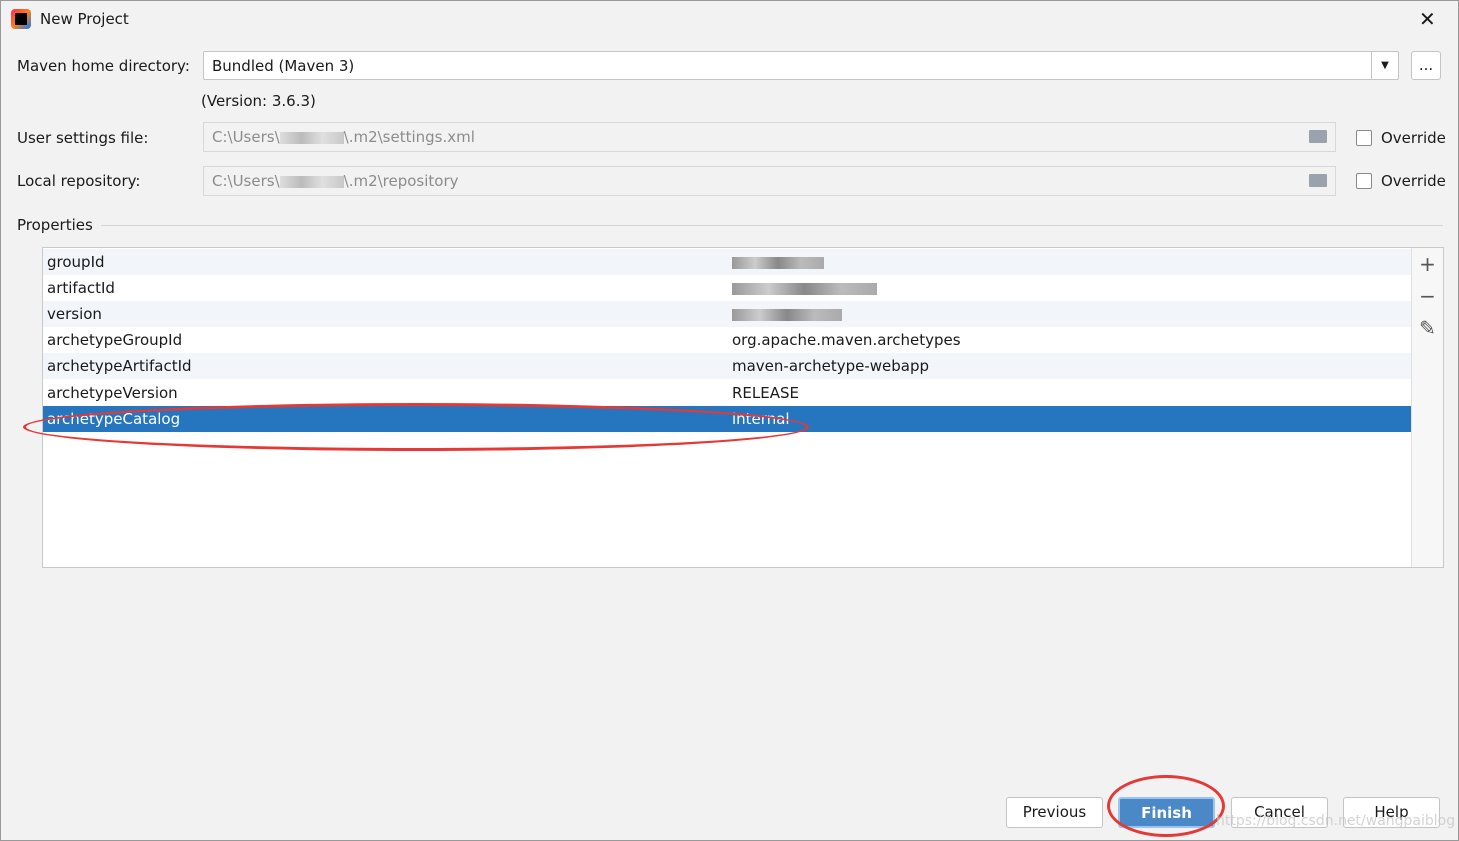  I want to click on path-suffix: \.m2\repository, so click(401, 181).